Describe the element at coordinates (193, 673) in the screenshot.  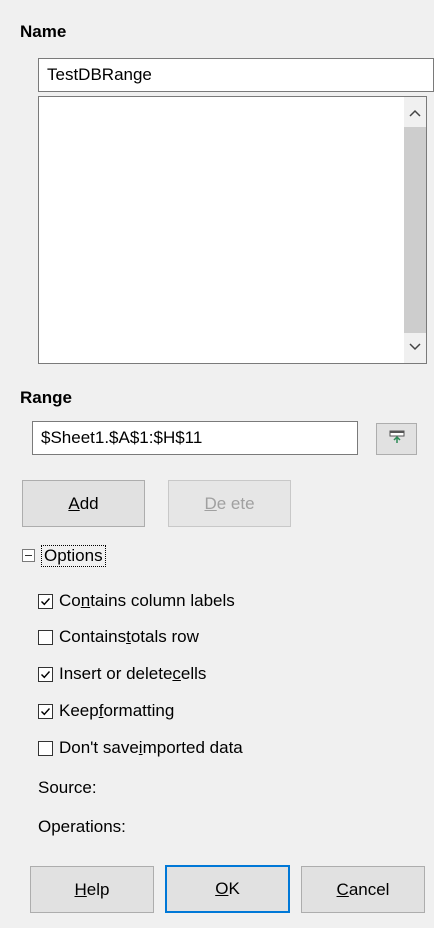
I see `checkbox-label-post: ells` at that location.